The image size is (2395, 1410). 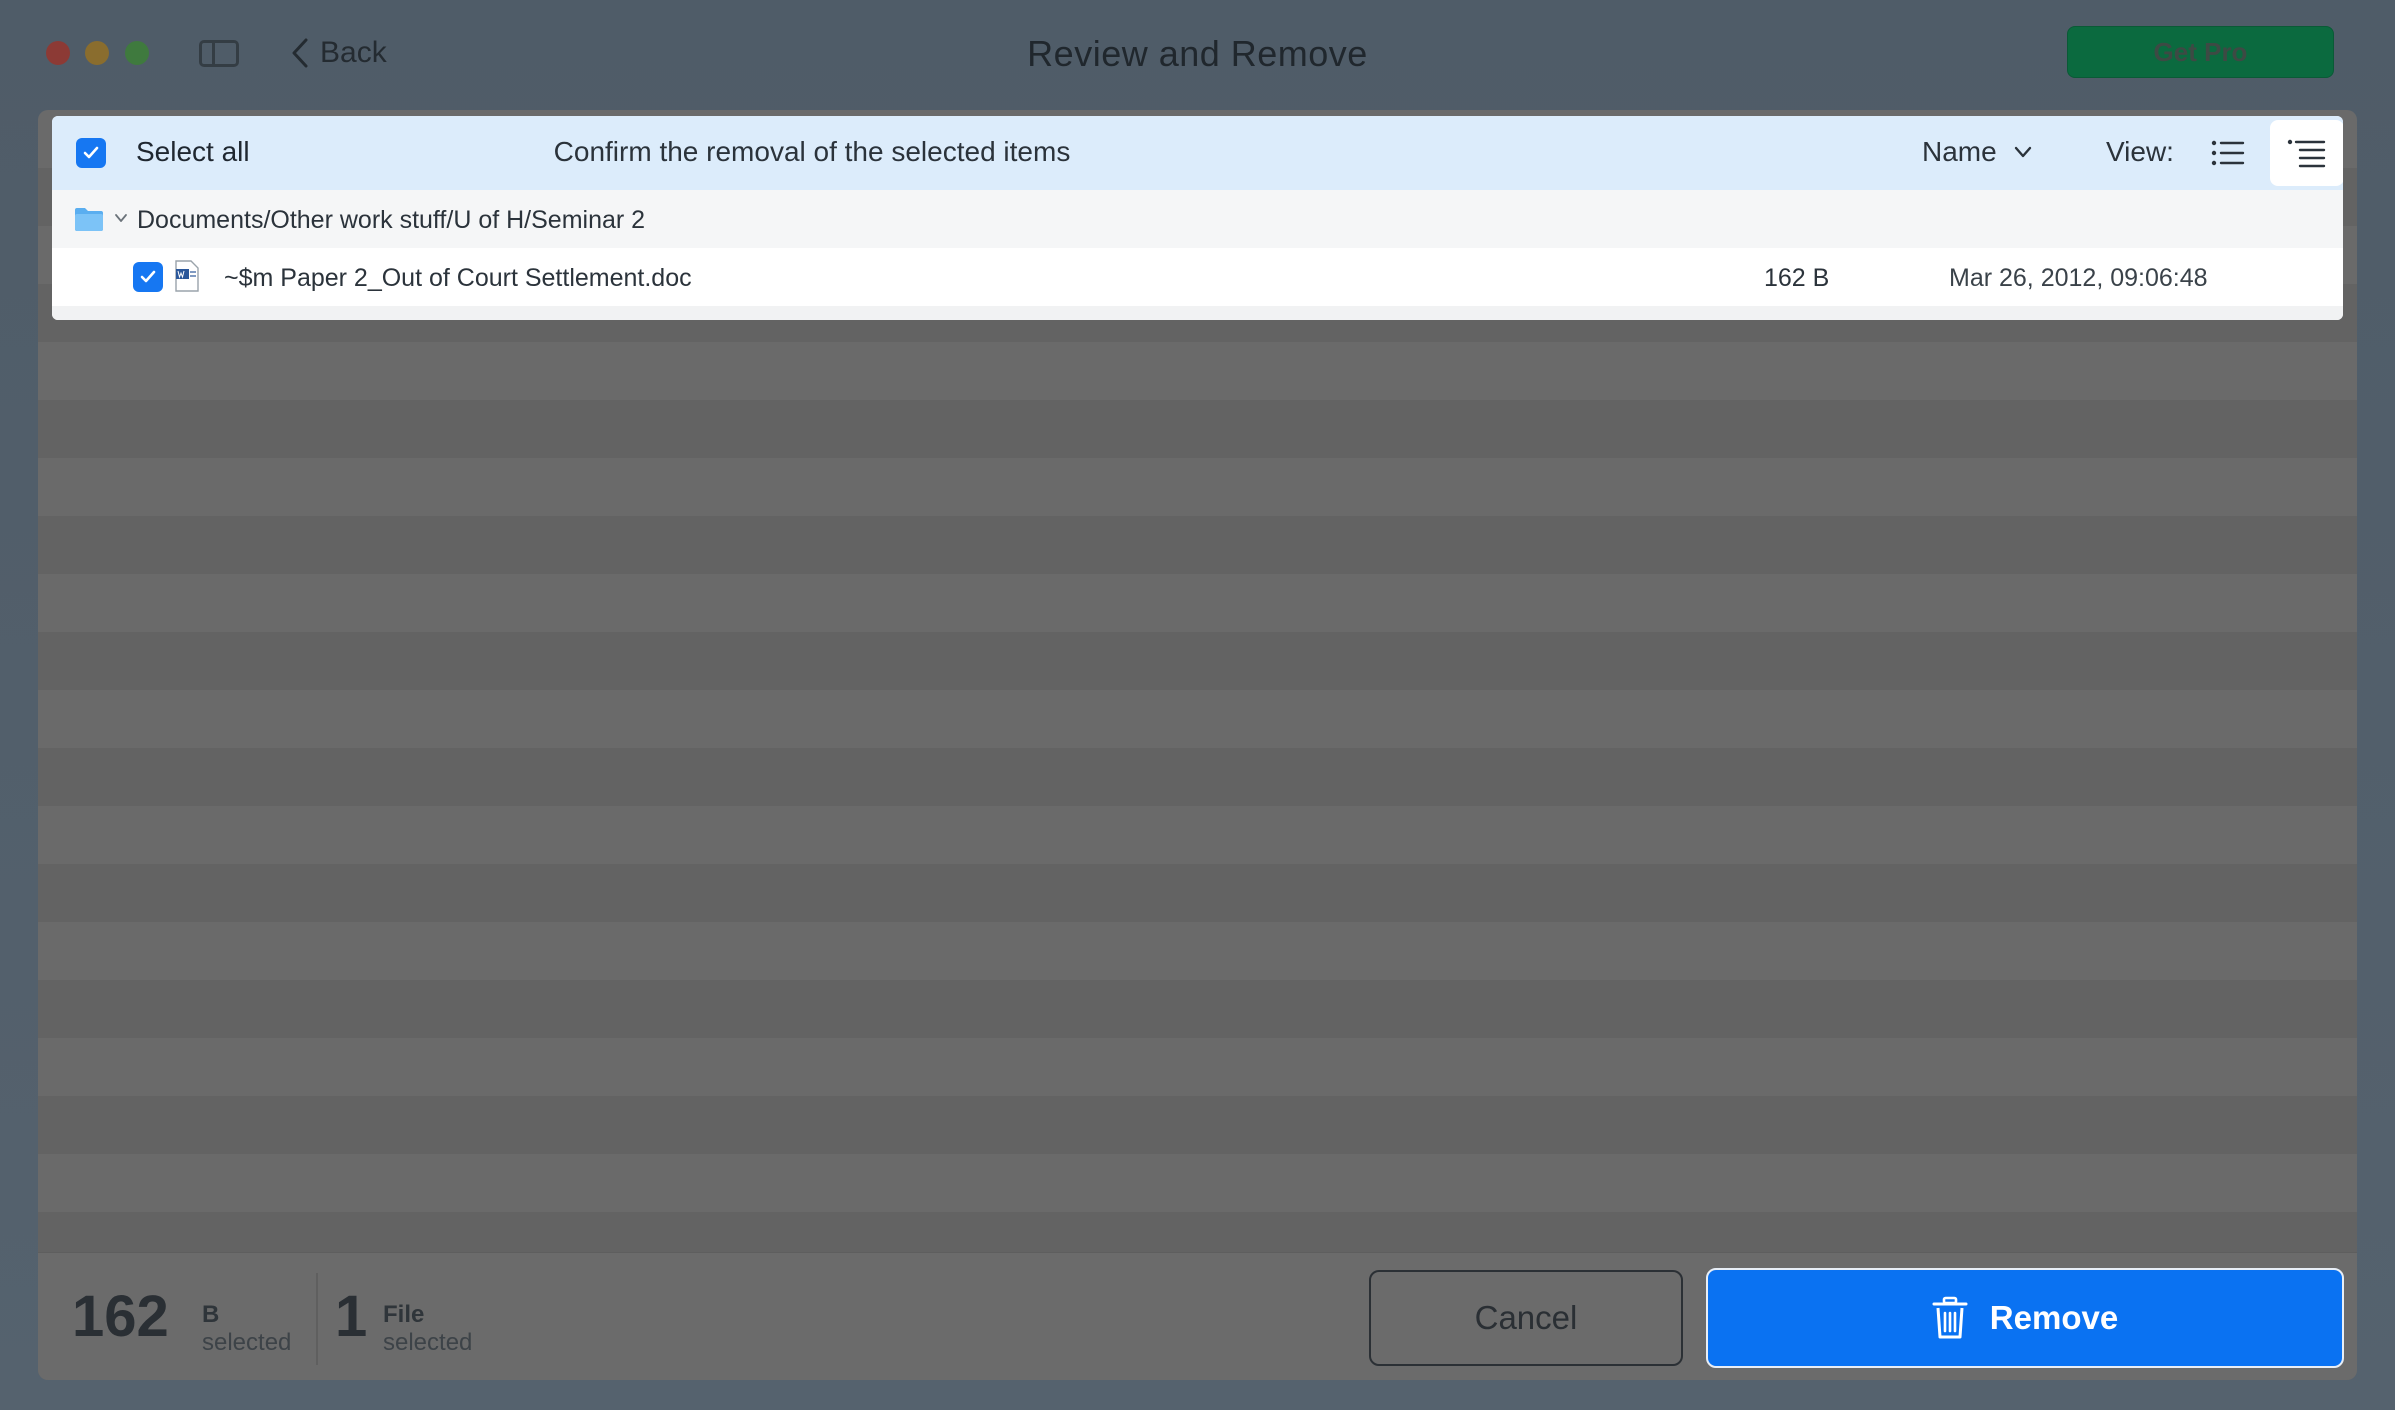 I want to click on file-name: ~$m Paper 2_Out of Court Settlement.doc, so click(x=458, y=278).